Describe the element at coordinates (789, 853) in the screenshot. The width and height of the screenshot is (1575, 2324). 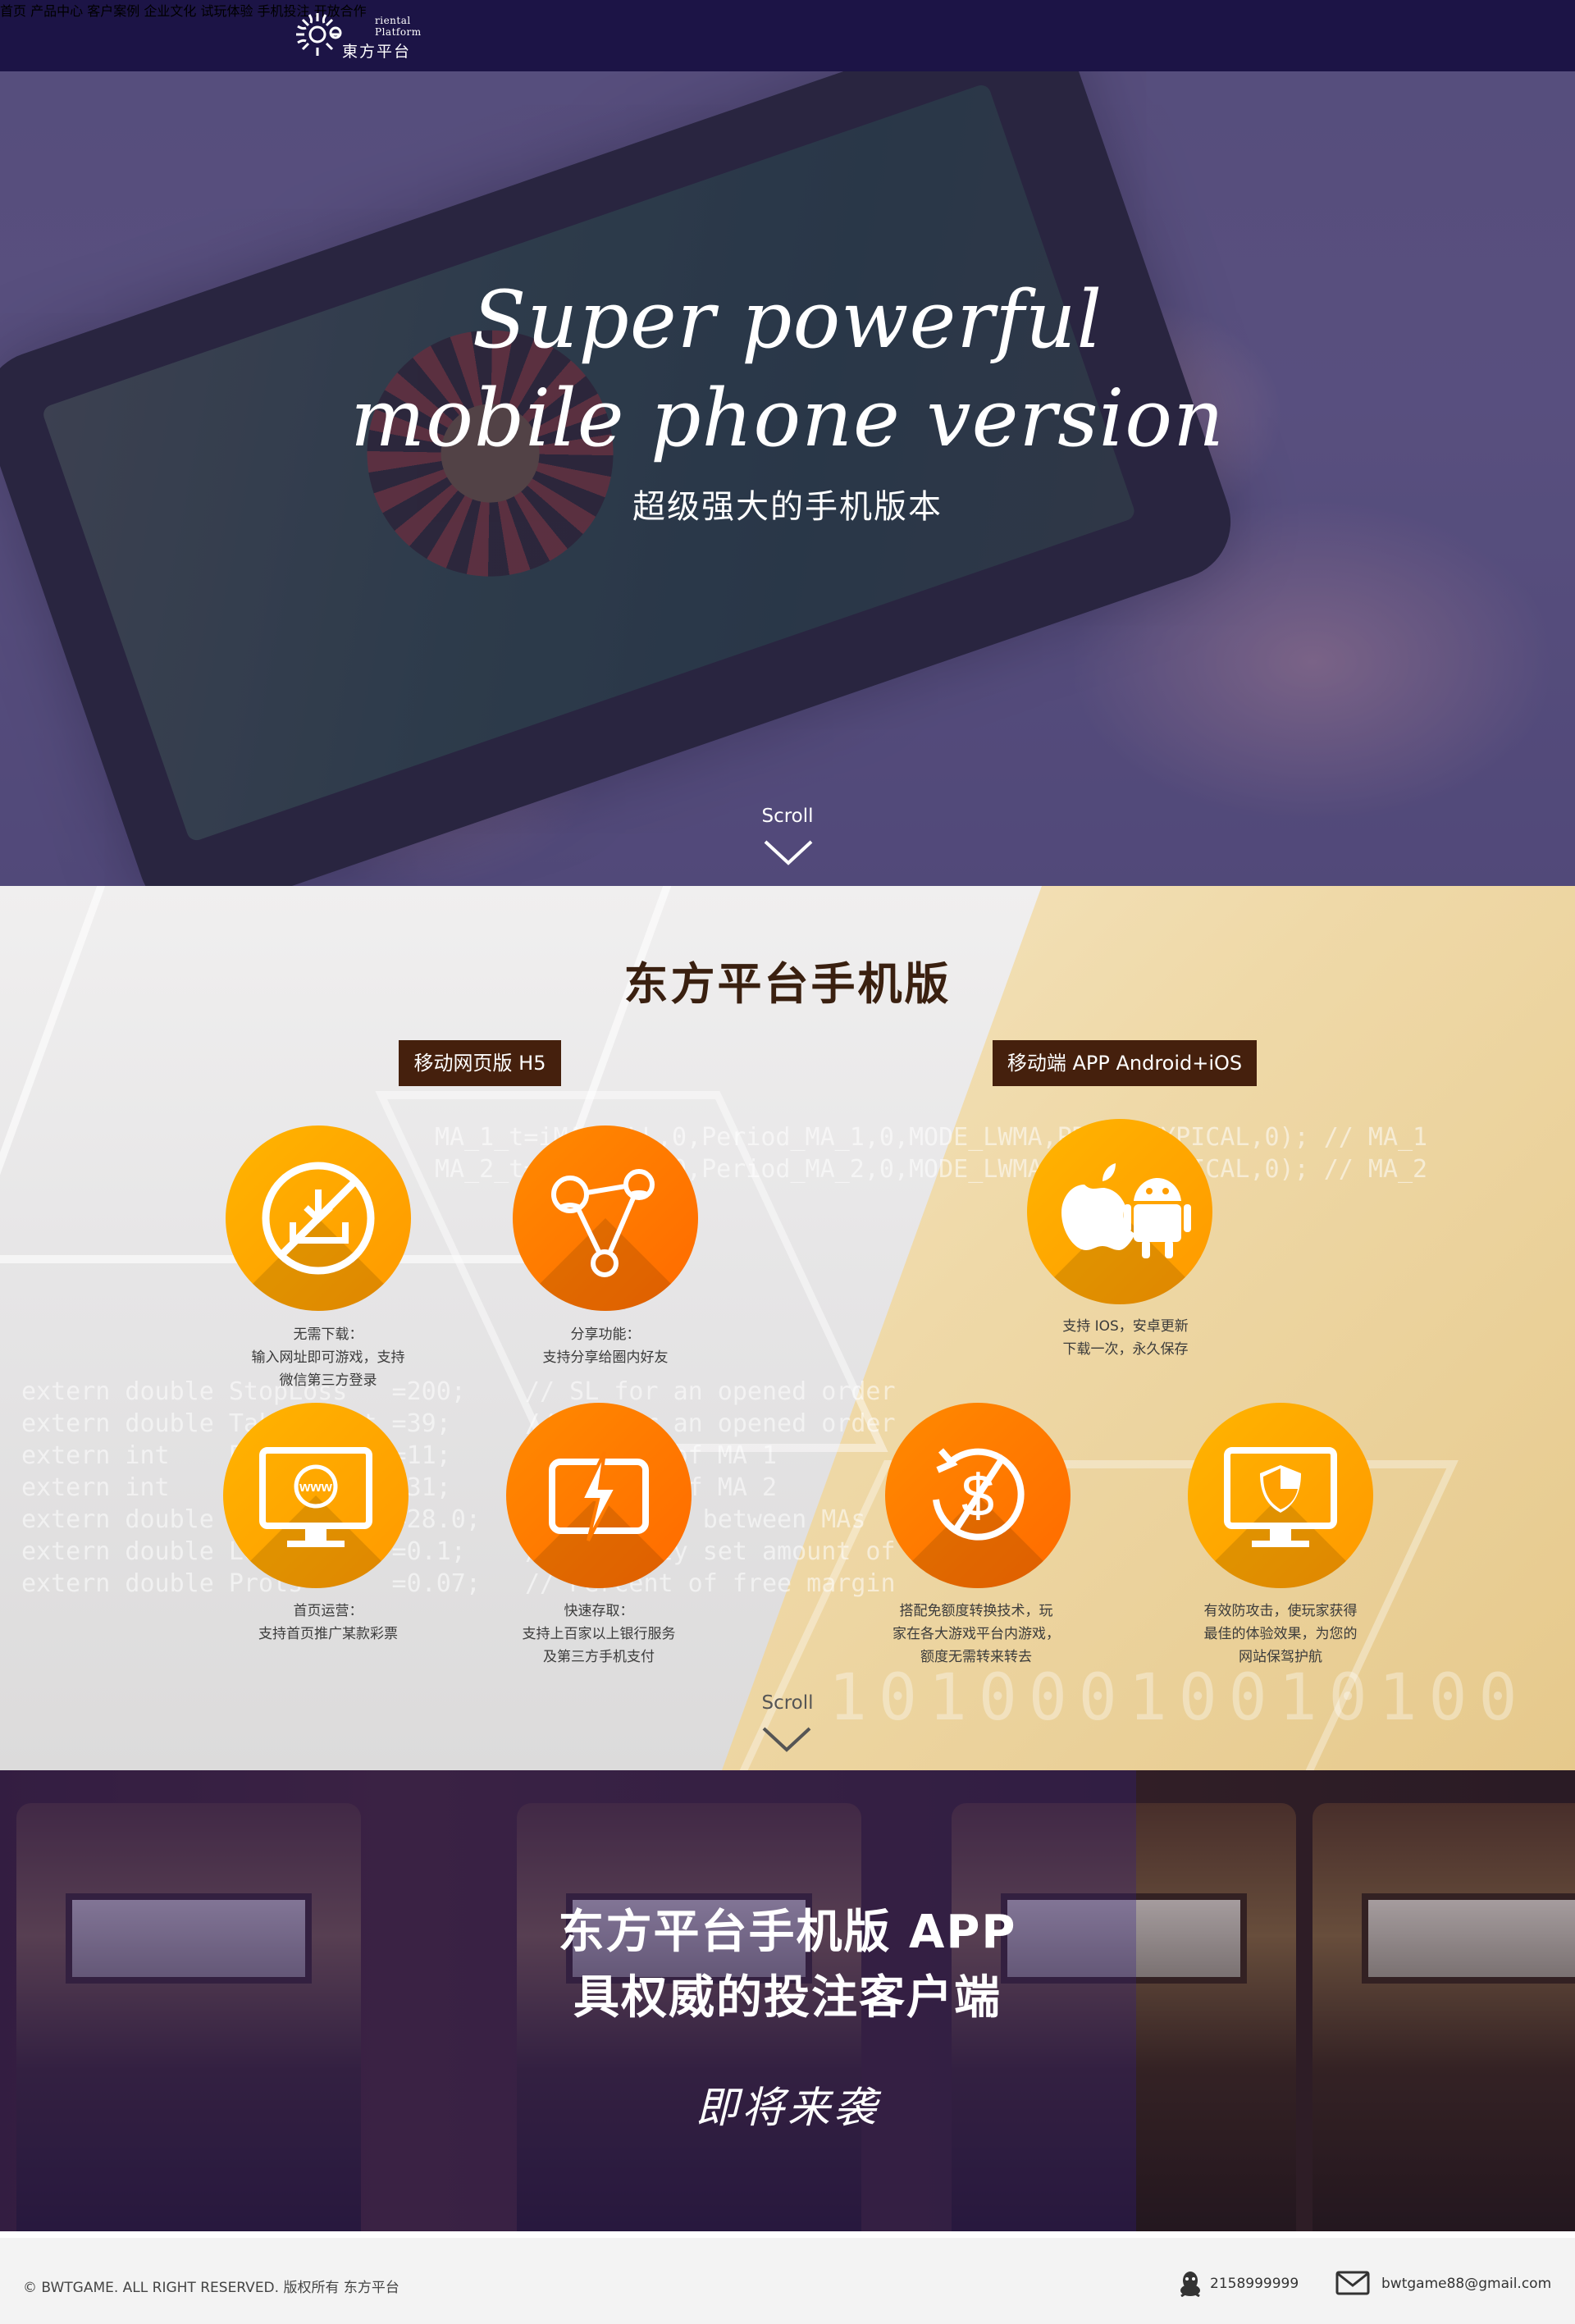
I see `hero-scroll-chevron-icon` at that location.